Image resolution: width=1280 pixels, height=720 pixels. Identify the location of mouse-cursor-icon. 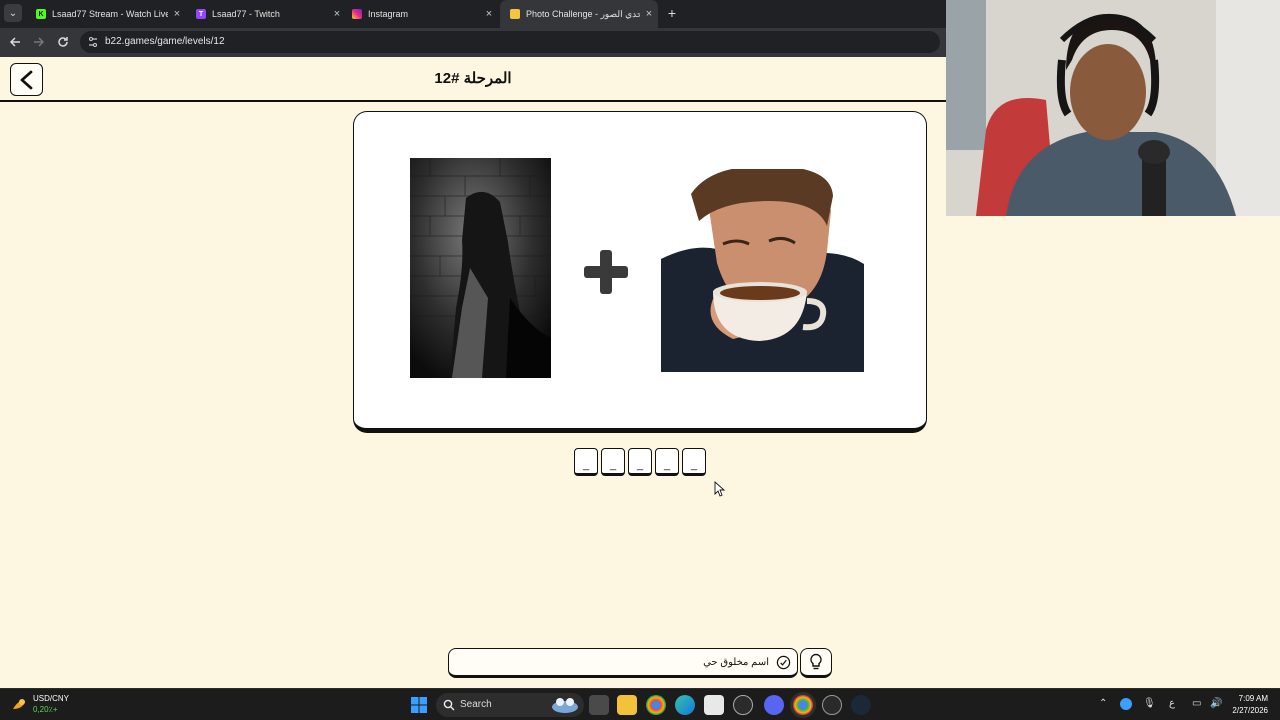
(720, 489).